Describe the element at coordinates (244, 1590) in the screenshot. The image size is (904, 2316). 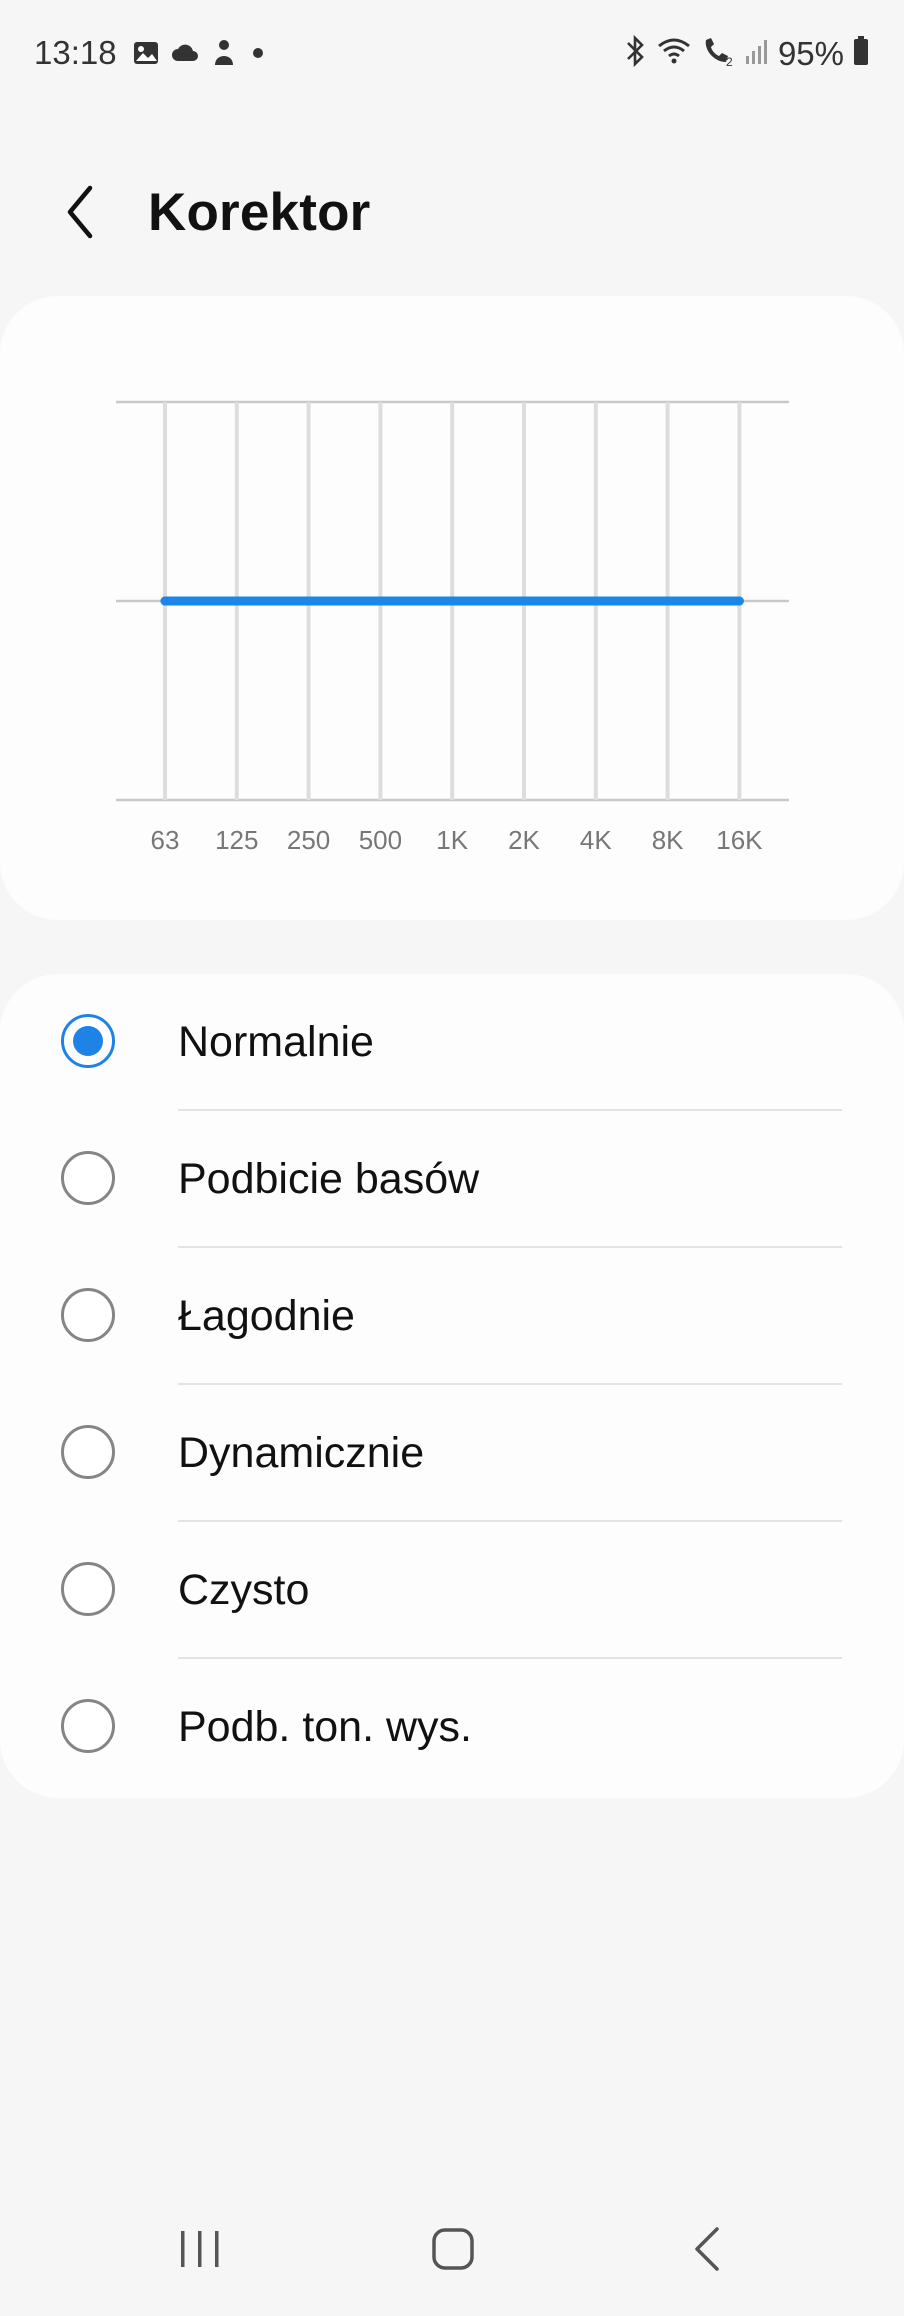
I see `preset-label: Czysto` at that location.